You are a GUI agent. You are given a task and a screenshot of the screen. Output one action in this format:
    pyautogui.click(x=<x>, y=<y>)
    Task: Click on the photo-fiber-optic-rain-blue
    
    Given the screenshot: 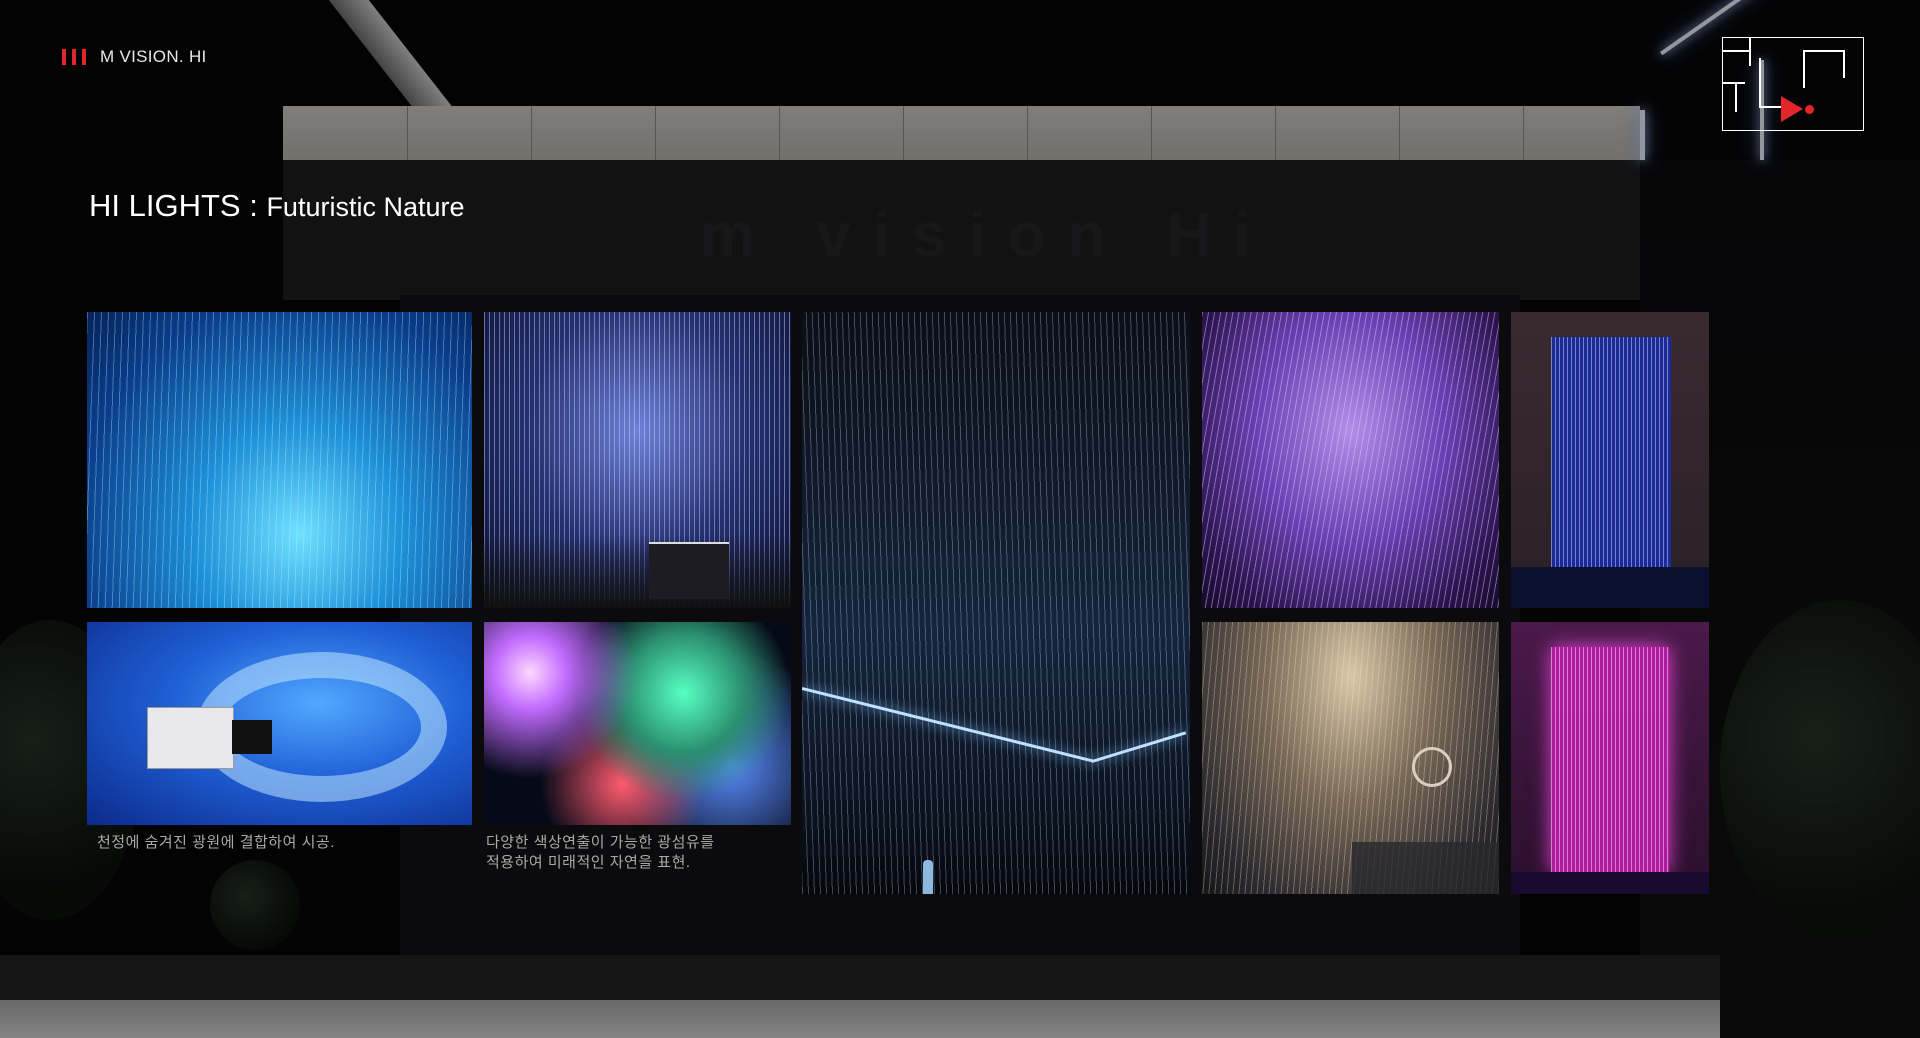 What is the action you would take?
    pyautogui.click(x=279, y=460)
    